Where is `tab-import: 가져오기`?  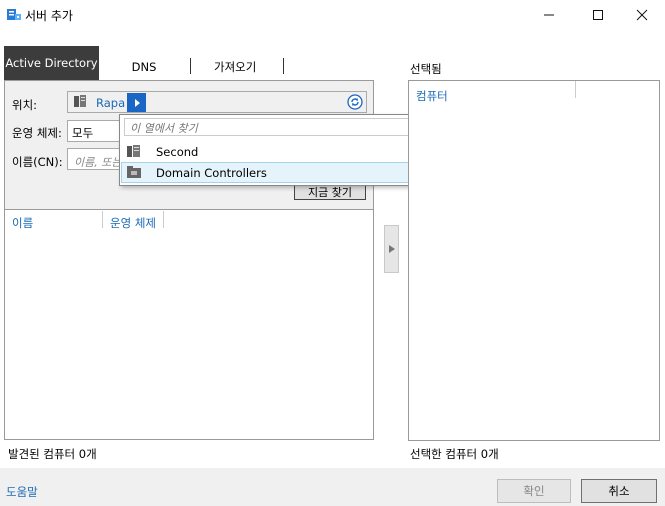
tab-import: 가져오기 is located at coordinates (235, 67).